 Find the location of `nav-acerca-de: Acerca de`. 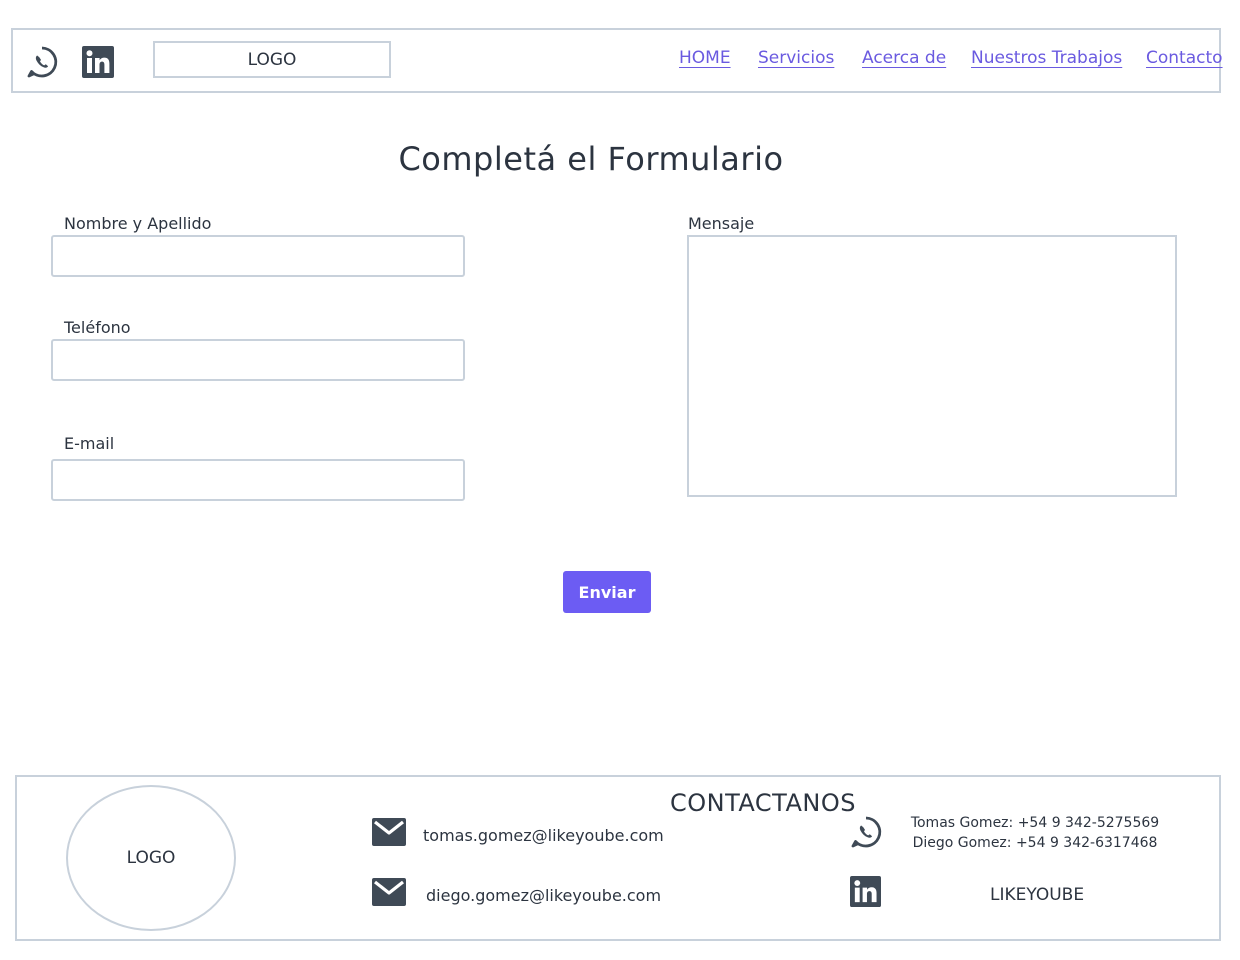

nav-acerca-de: Acerca de is located at coordinates (904, 58).